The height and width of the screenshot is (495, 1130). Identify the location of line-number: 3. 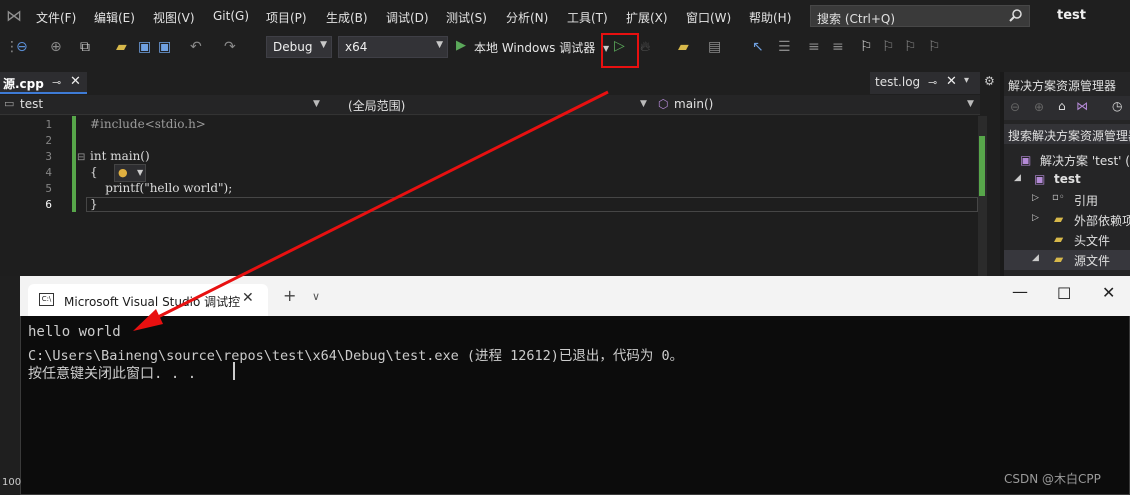
(48, 156).